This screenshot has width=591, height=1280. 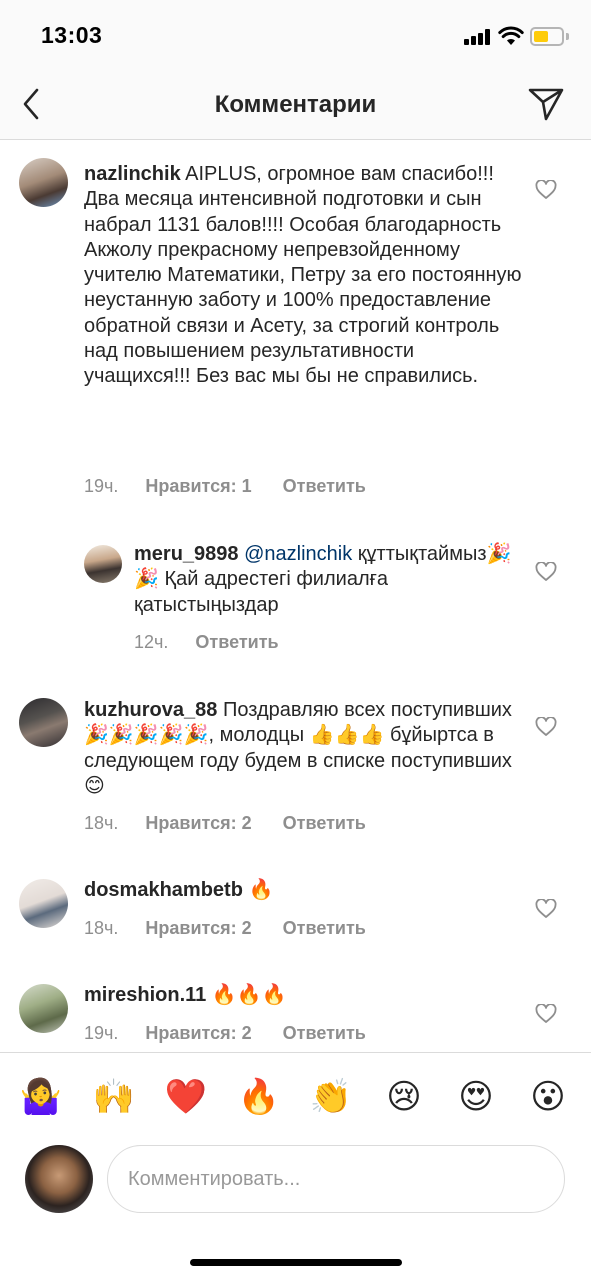 What do you see at coordinates (249, 995) in the screenshot?
I see `comment-content: 🔥🔥🔥` at bounding box center [249, 995].